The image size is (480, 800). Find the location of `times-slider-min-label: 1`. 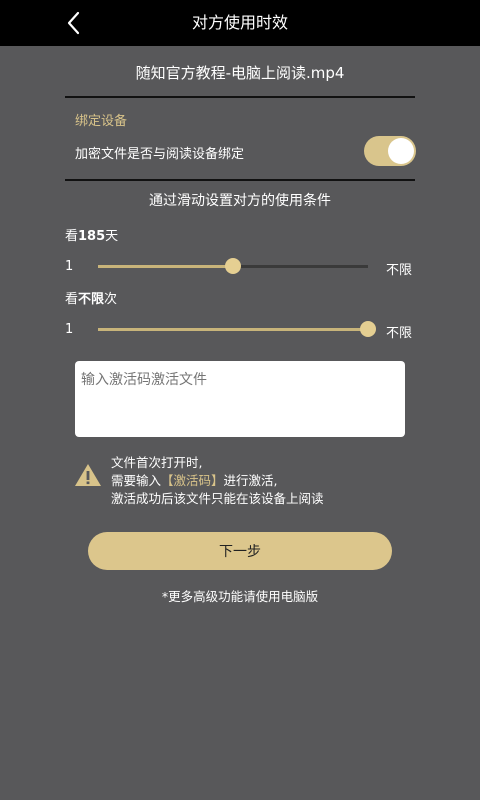

times-slider-min-label: 1 is located at coordinates (69, 329).